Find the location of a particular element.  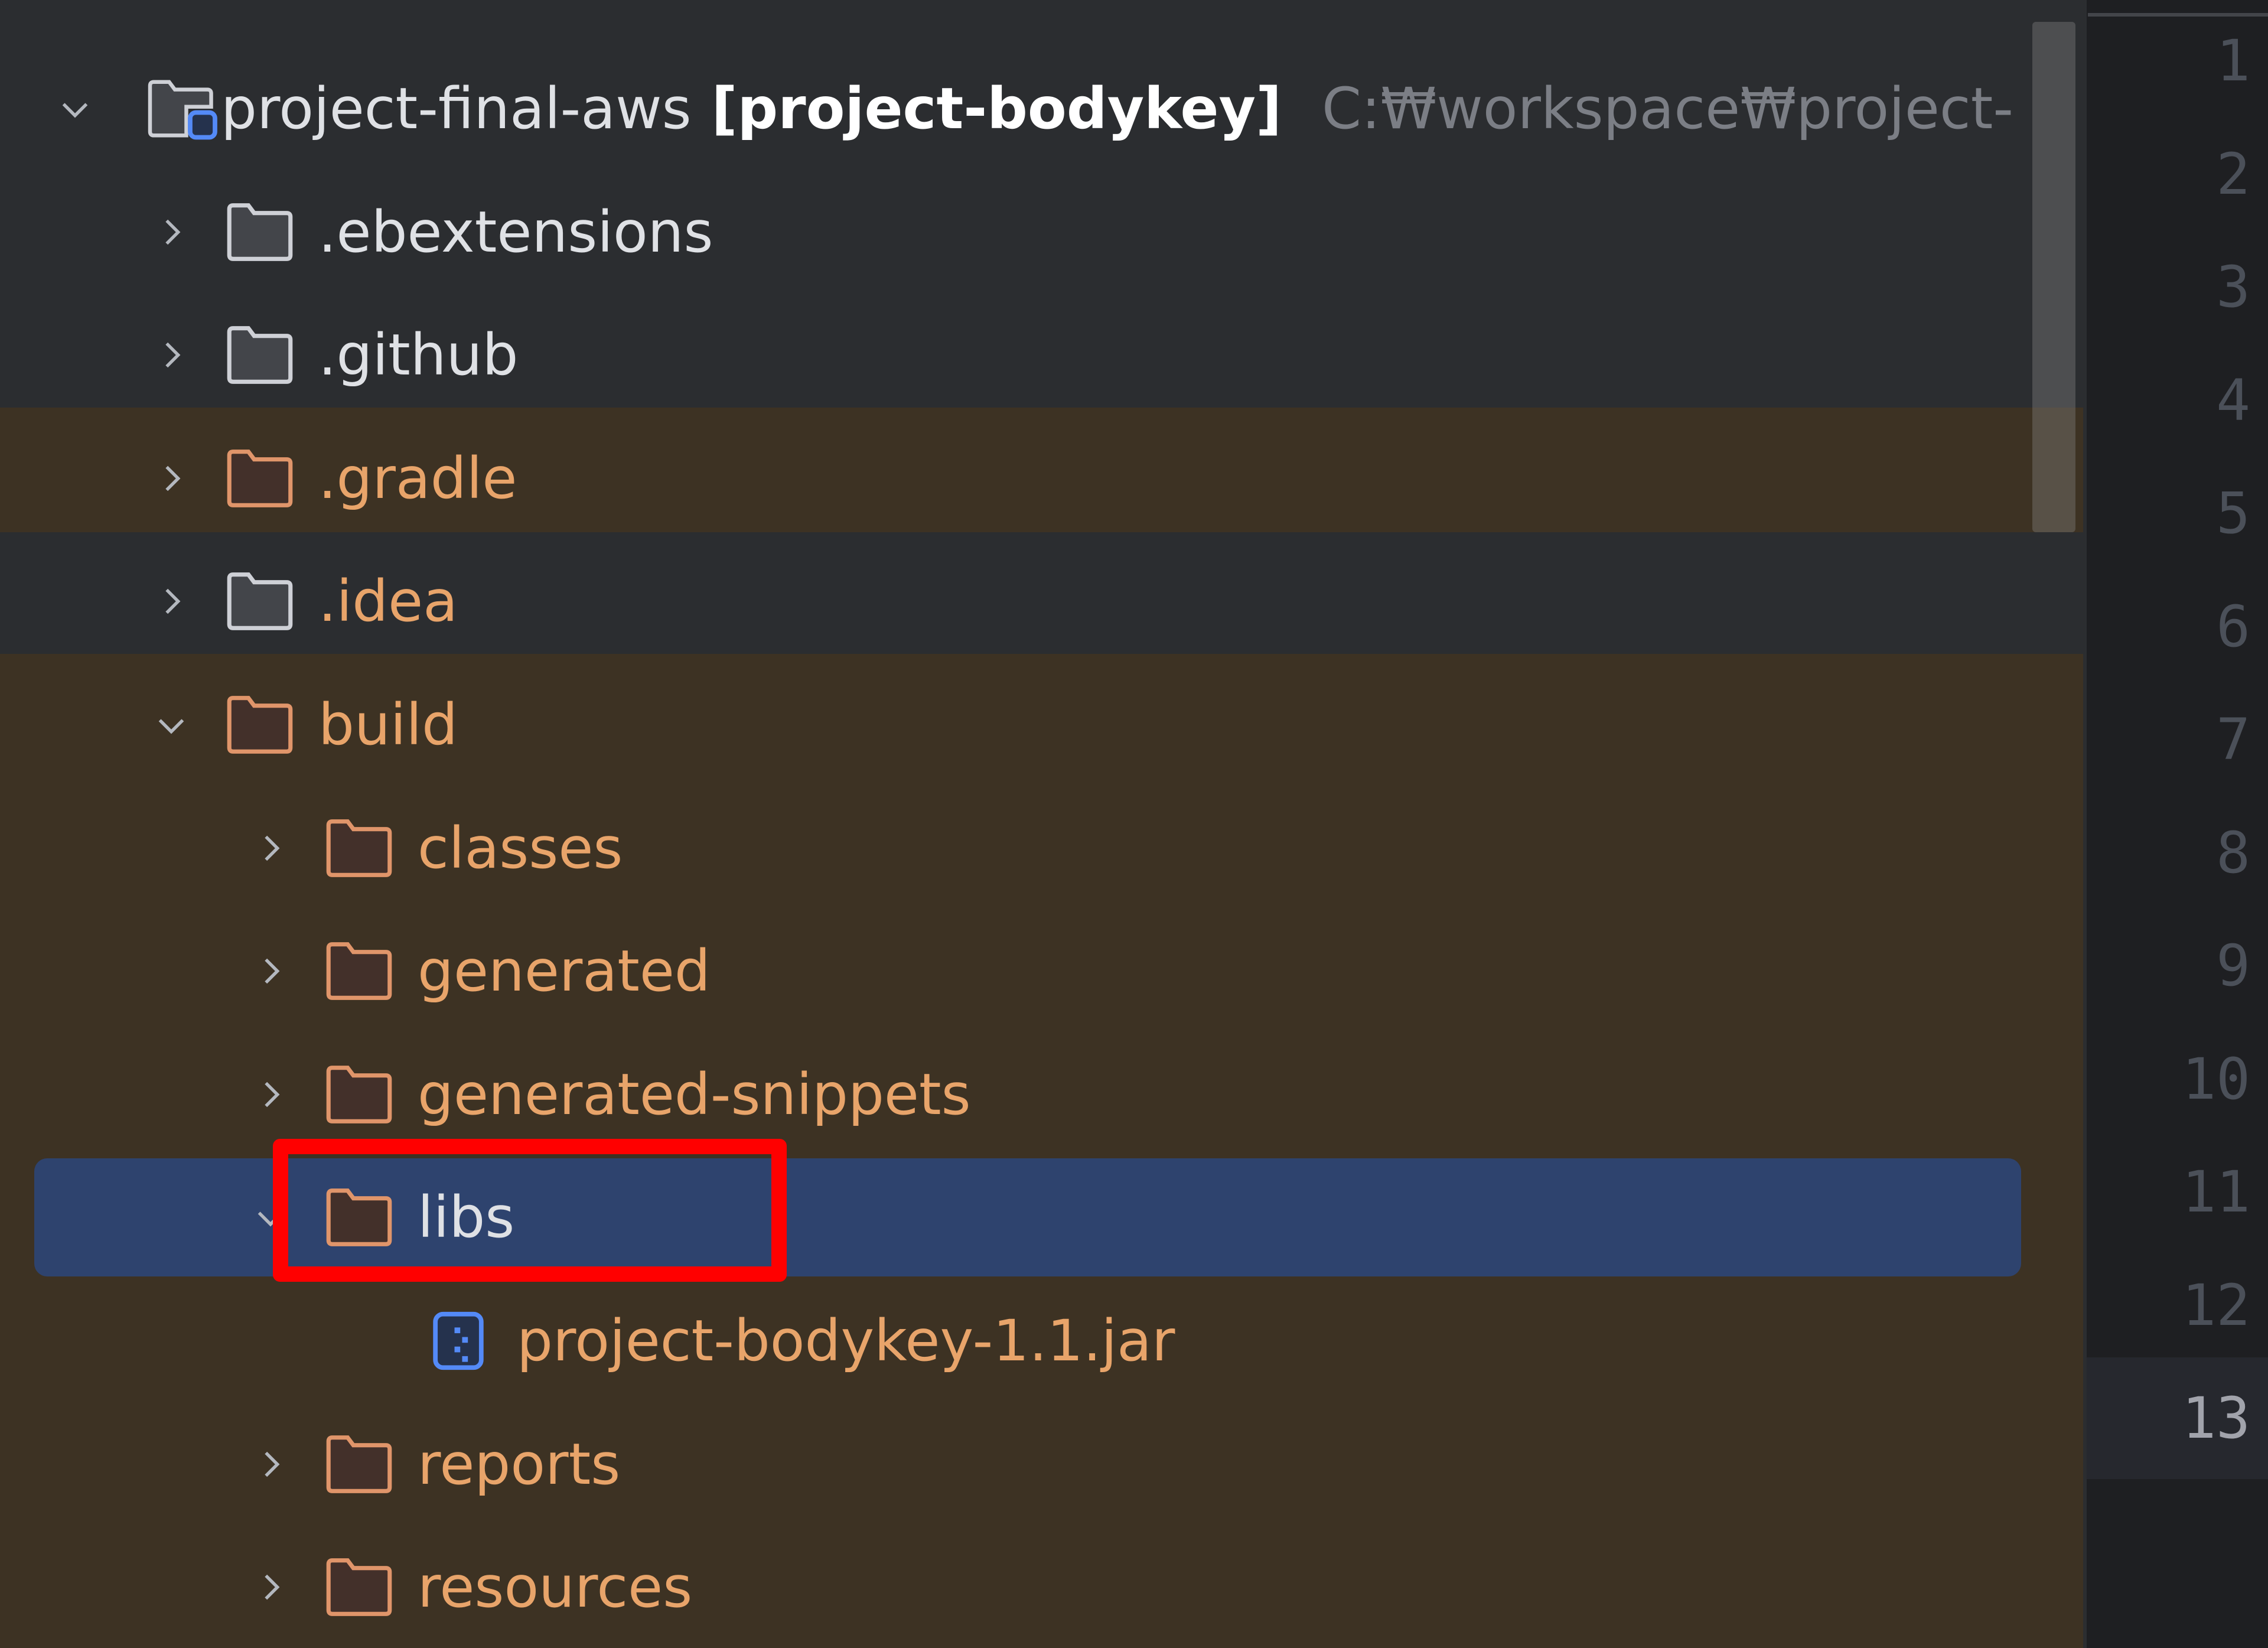

project-path: C:₩workspace₩project- is located at coordinates (1667, 109).